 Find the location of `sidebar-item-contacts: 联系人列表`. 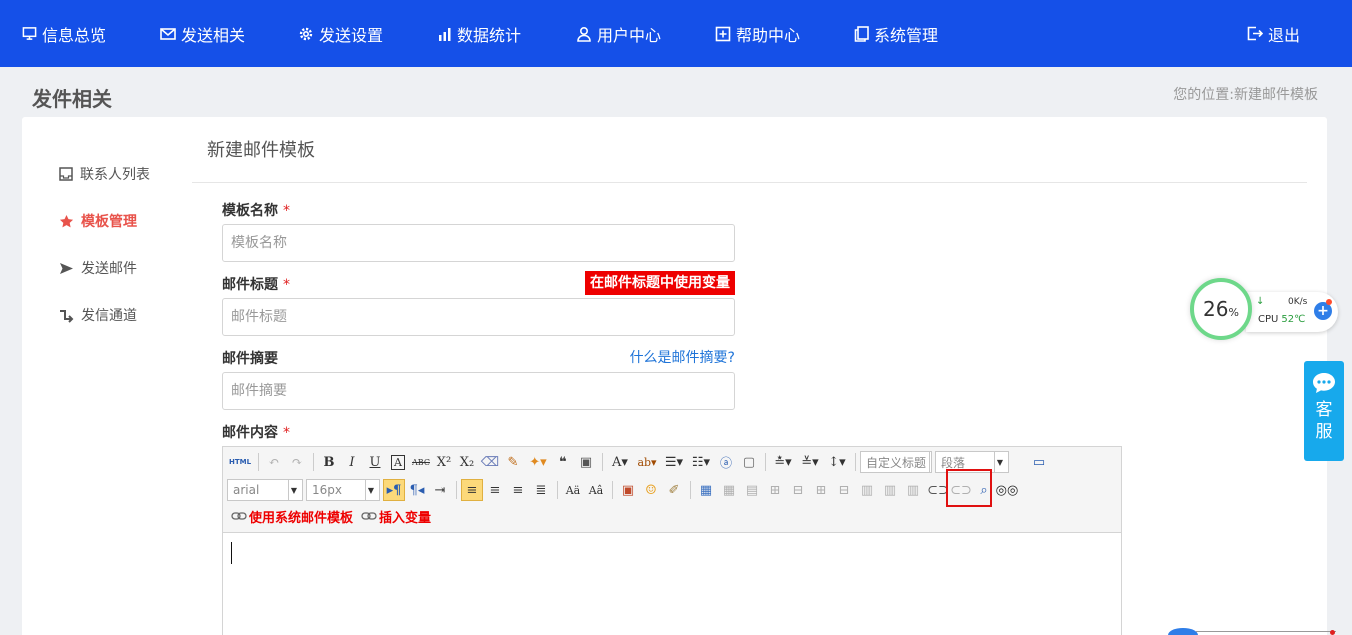

sidebar-item-contacts: 联系人列表 is located at coordinates (104, 174).